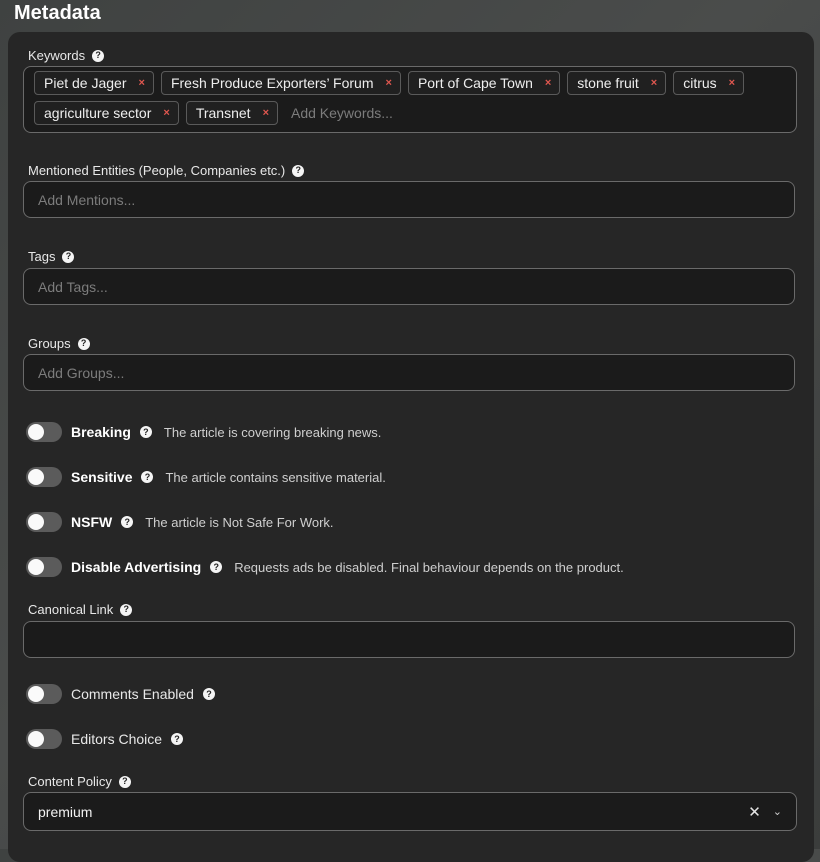  What do you see at coordinates (59, 343) in the screenshot?
I see `groups-label: Groups ?` at bounding box center [59, 343].